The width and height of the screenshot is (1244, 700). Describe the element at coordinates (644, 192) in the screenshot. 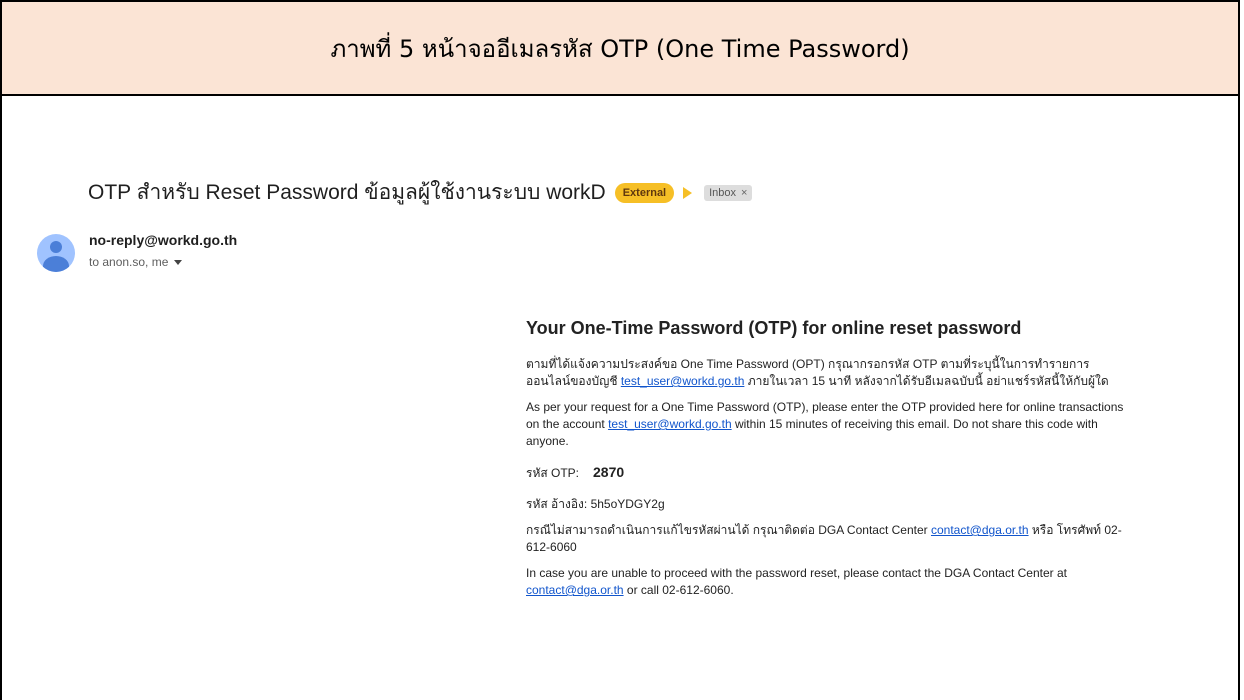

I see `external-badge: External` at that location.